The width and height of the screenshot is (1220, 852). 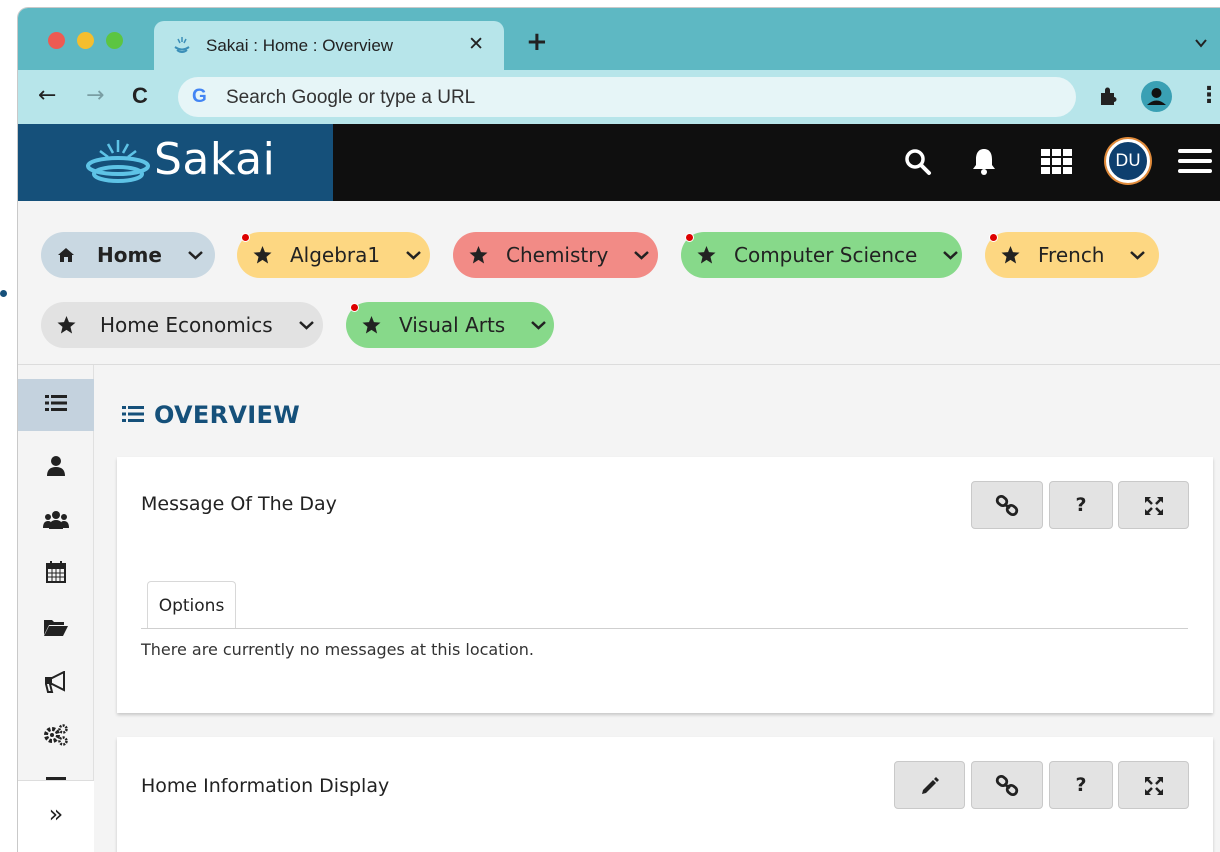 What do you see at coordinates (664, 628) in the screenshot?
I see `tab-divider` at bounding box center [664, 628].